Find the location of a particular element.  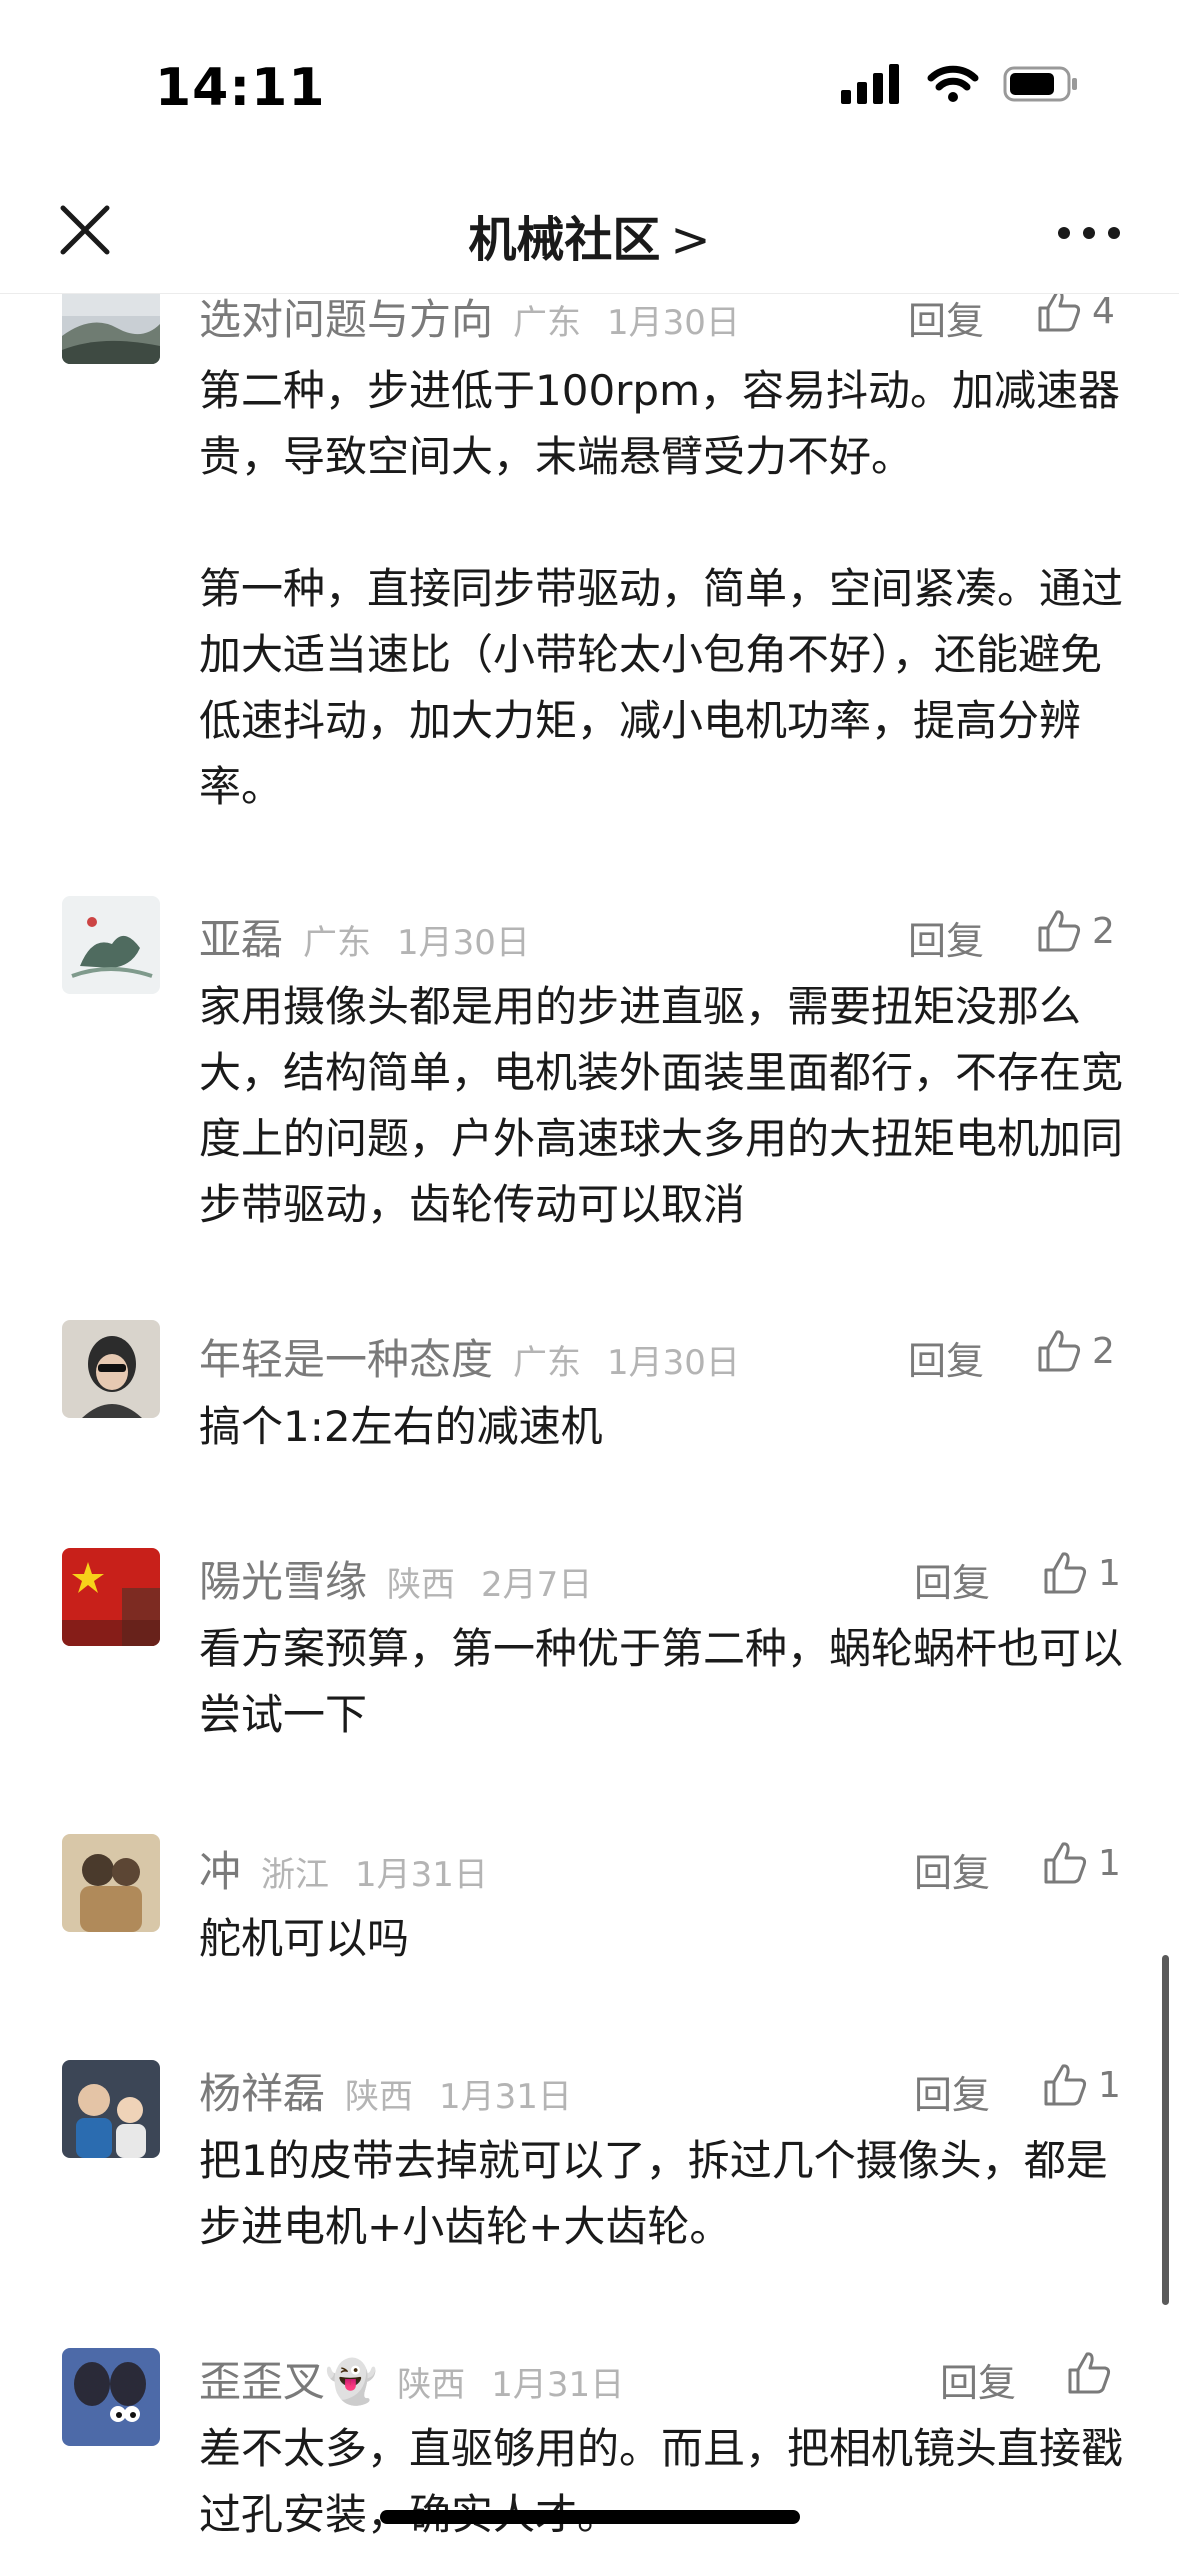

comment-meta: 陽光雪缘 陕西 2月7日 is located at coordinates (395, 1578).